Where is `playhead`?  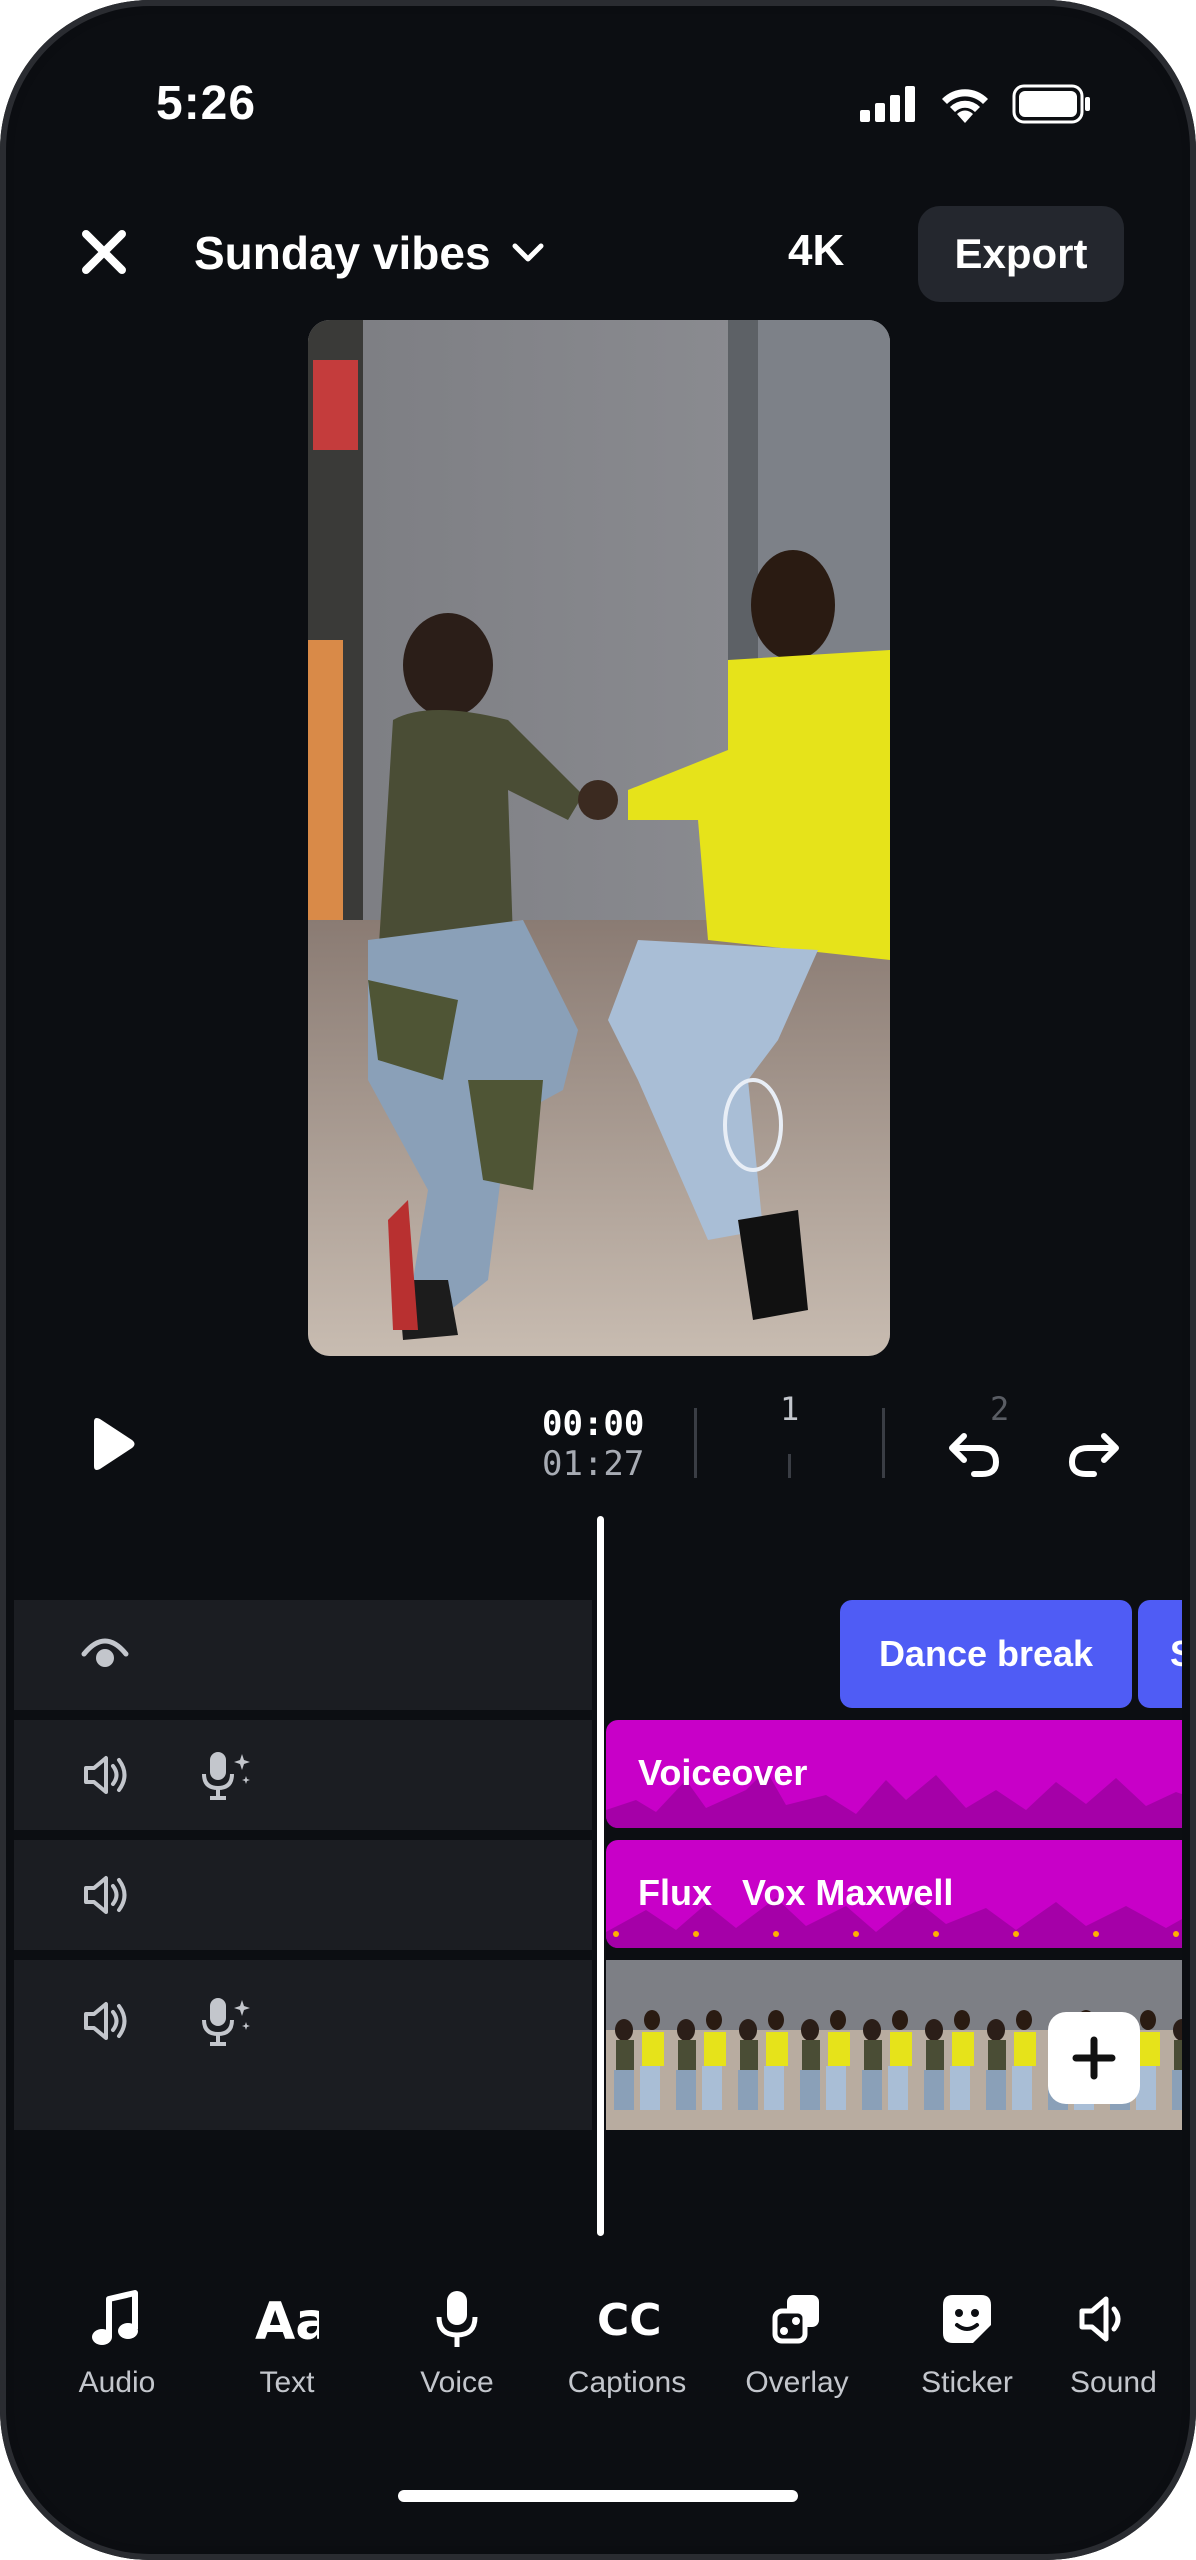
playhead is located at coordinates (600, 1876).